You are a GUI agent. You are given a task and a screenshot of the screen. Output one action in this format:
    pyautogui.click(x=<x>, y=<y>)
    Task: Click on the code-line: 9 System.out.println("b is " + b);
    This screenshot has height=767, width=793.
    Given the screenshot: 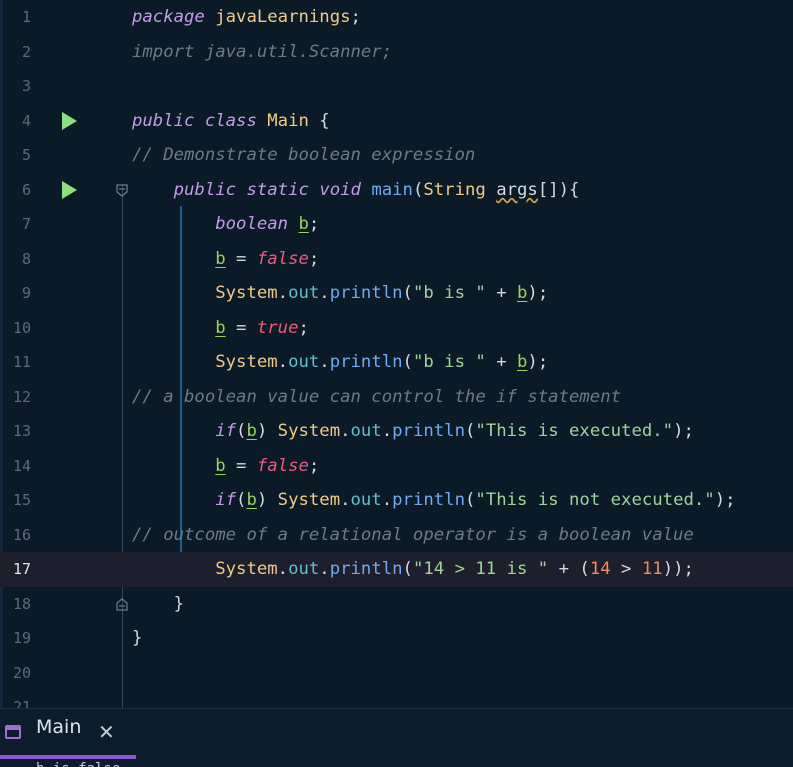 What is the action you would take?
    pyautogui.click(x=396, y=293)
    